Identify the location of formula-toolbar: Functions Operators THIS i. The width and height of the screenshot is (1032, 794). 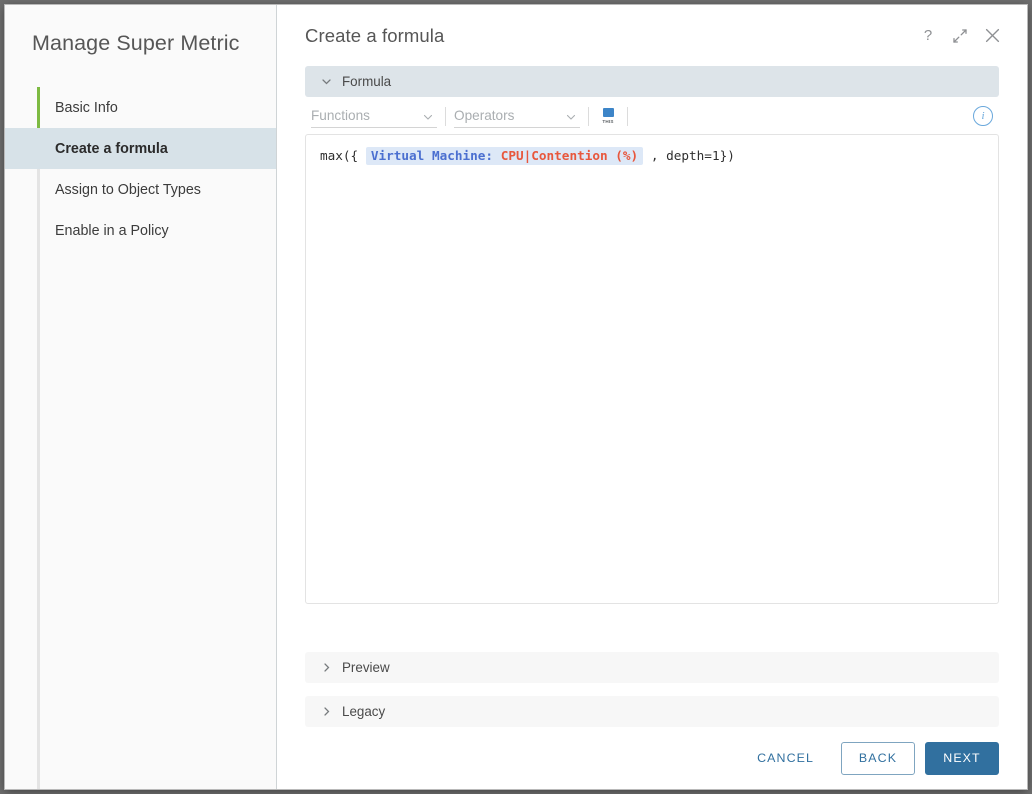
(652, 116).